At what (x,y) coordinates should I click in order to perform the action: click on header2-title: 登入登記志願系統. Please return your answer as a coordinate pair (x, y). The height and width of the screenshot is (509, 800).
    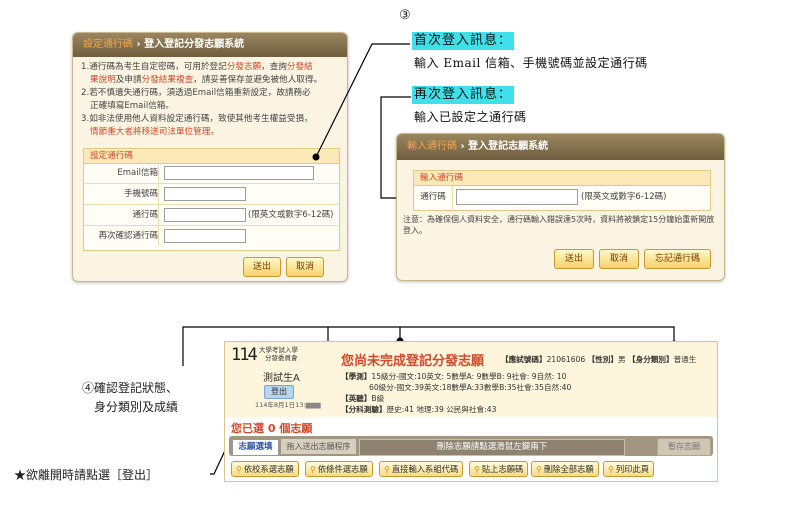
    Looking at the image, I should click on (508, 146).